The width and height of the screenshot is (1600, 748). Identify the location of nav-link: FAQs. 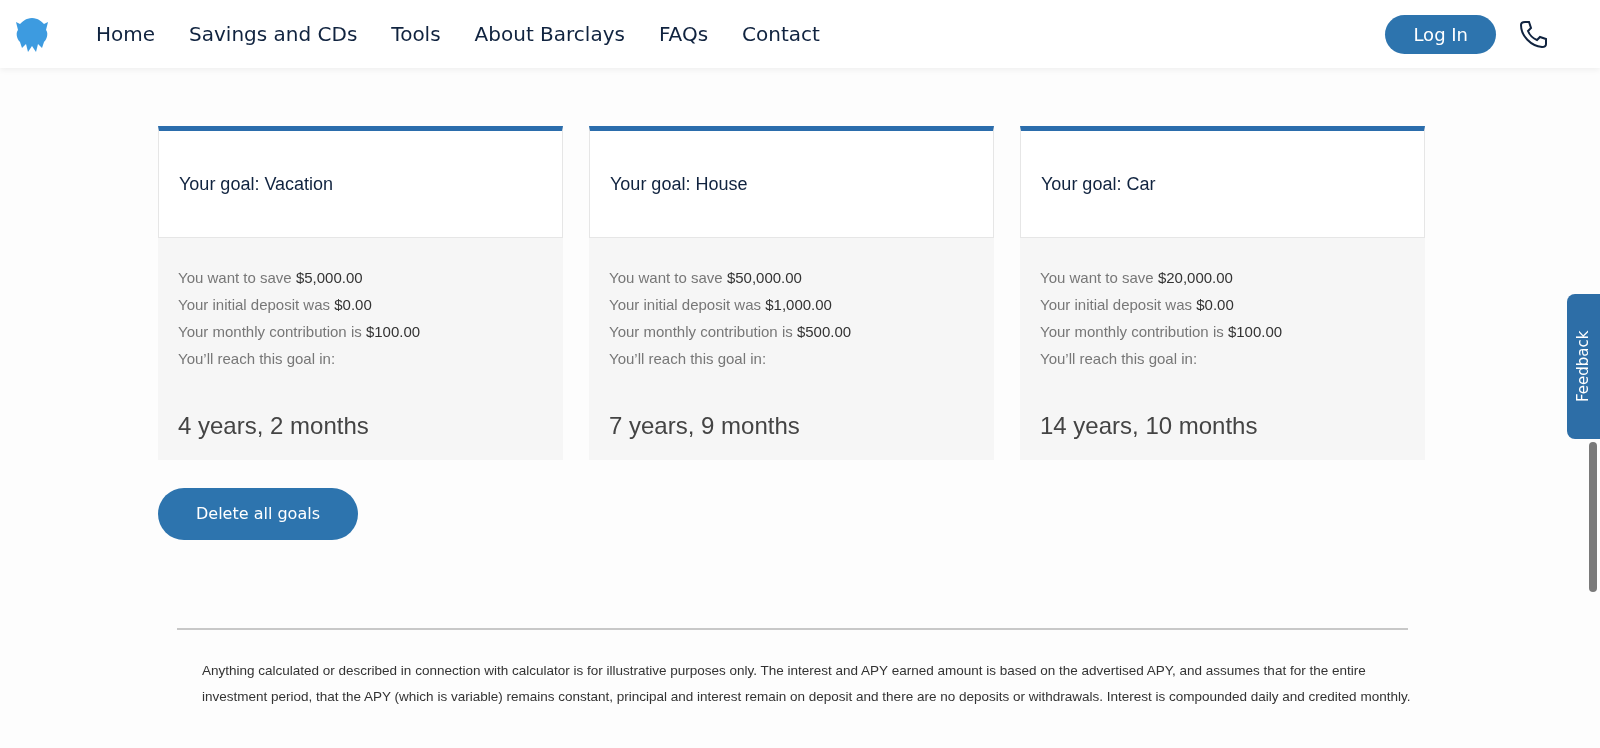
(683, 34).